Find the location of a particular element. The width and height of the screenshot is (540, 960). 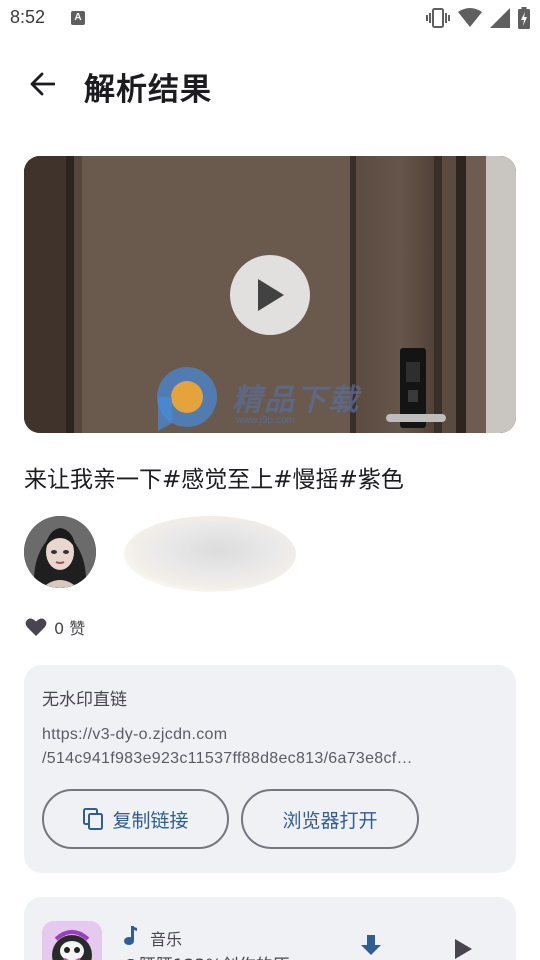

download-icon is located at coordinates (371, 946).